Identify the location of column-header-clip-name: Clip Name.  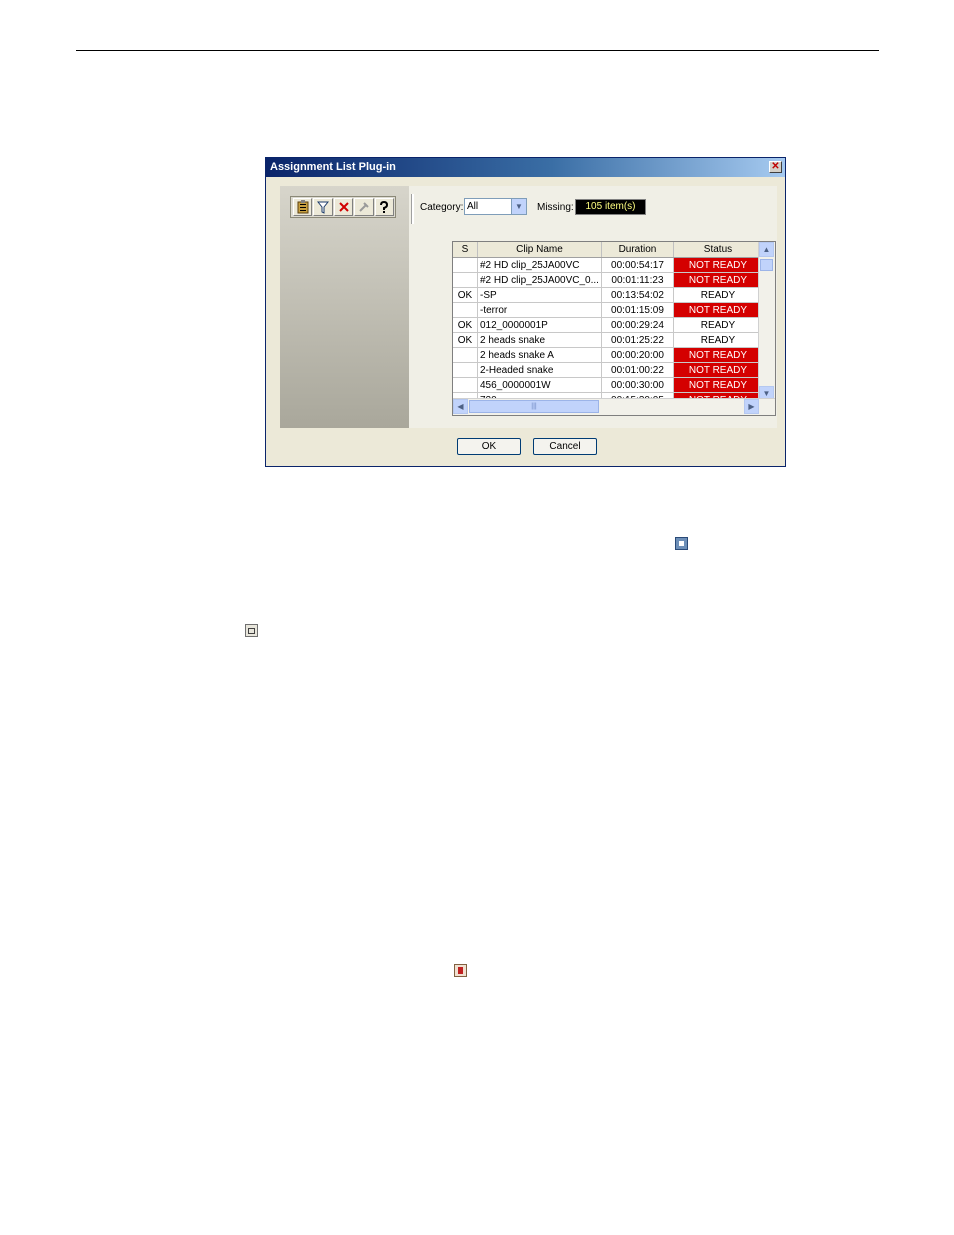
(539, 250).